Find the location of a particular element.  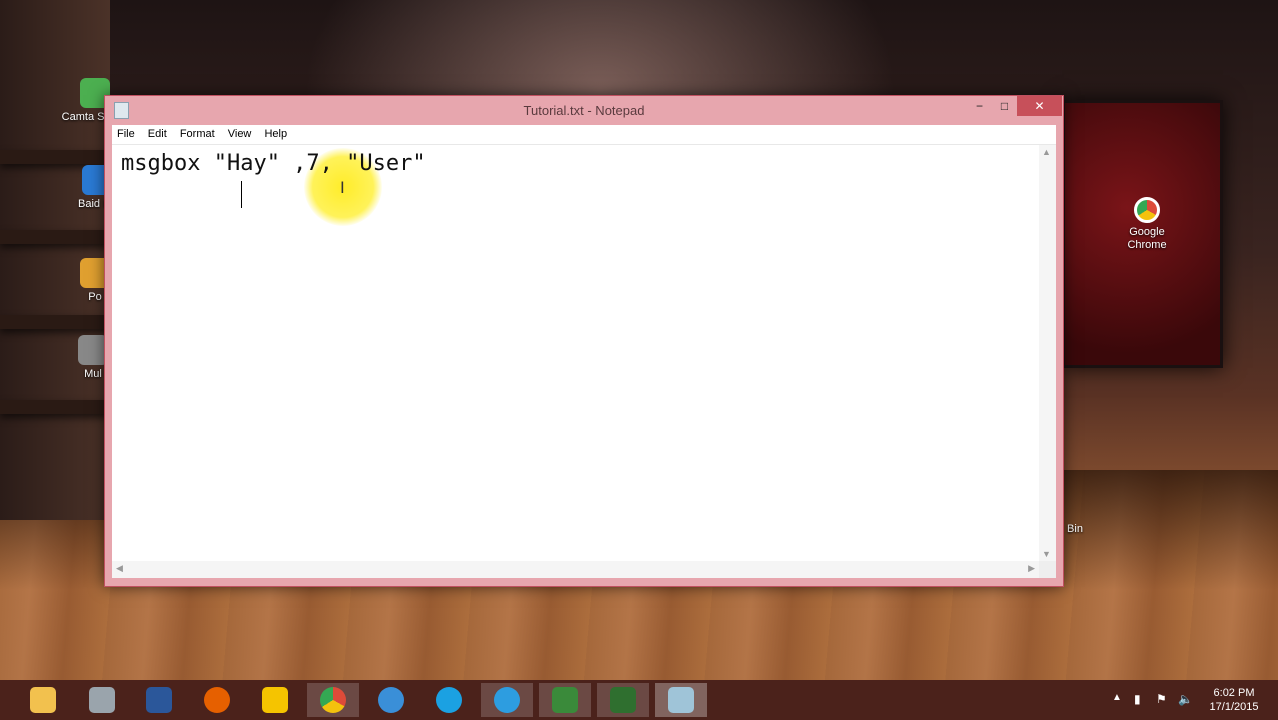

notepad-icon is located at coordinates (681, 700).